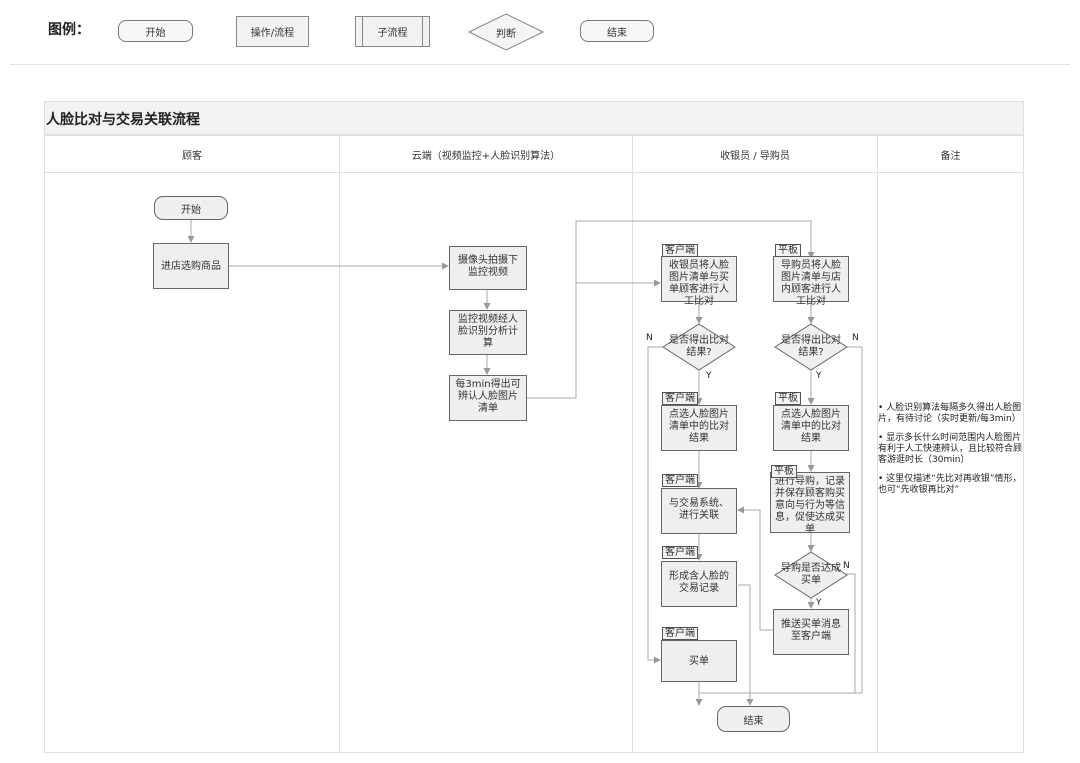 The width and height of the screenshot is (1080, 763). I want to click on note-item: • 这里仅描述“先比对再收银”情形，也可“先收银再比对”, so click(950, 484).